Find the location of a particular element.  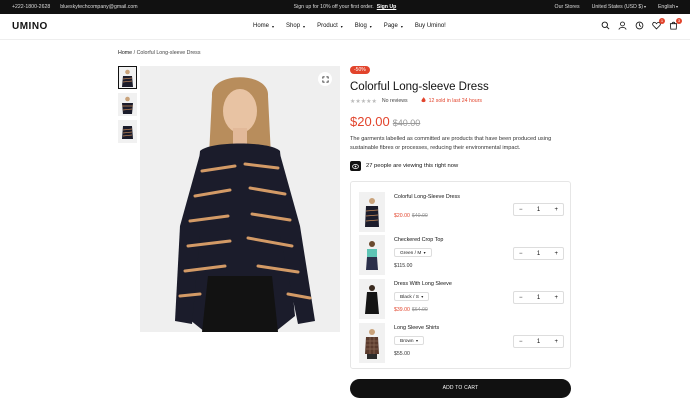

wishlist-count-badge: 1 is located at coordinates (662, 21).